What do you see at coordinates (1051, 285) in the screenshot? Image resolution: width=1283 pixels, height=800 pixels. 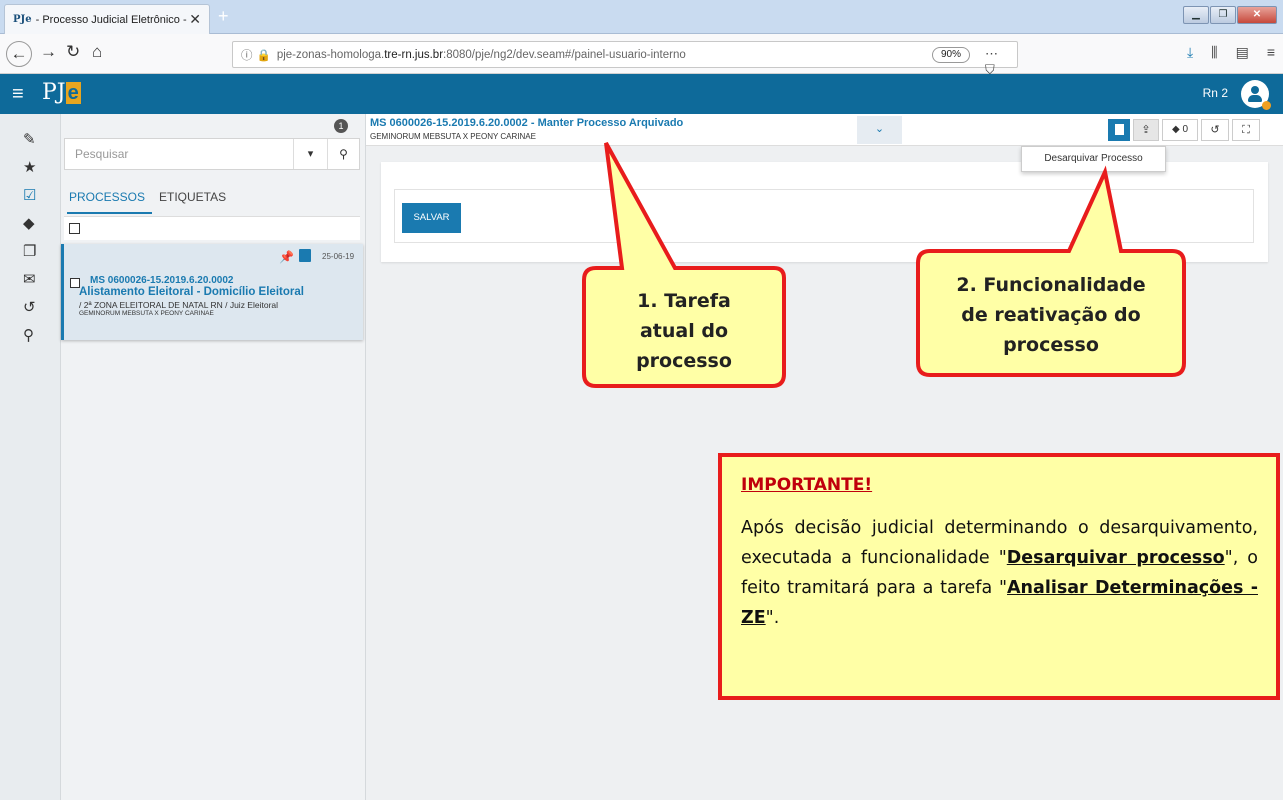 I see `callout-2-line1: 2. Funcionalidade` at bounding box center [1051, 285].